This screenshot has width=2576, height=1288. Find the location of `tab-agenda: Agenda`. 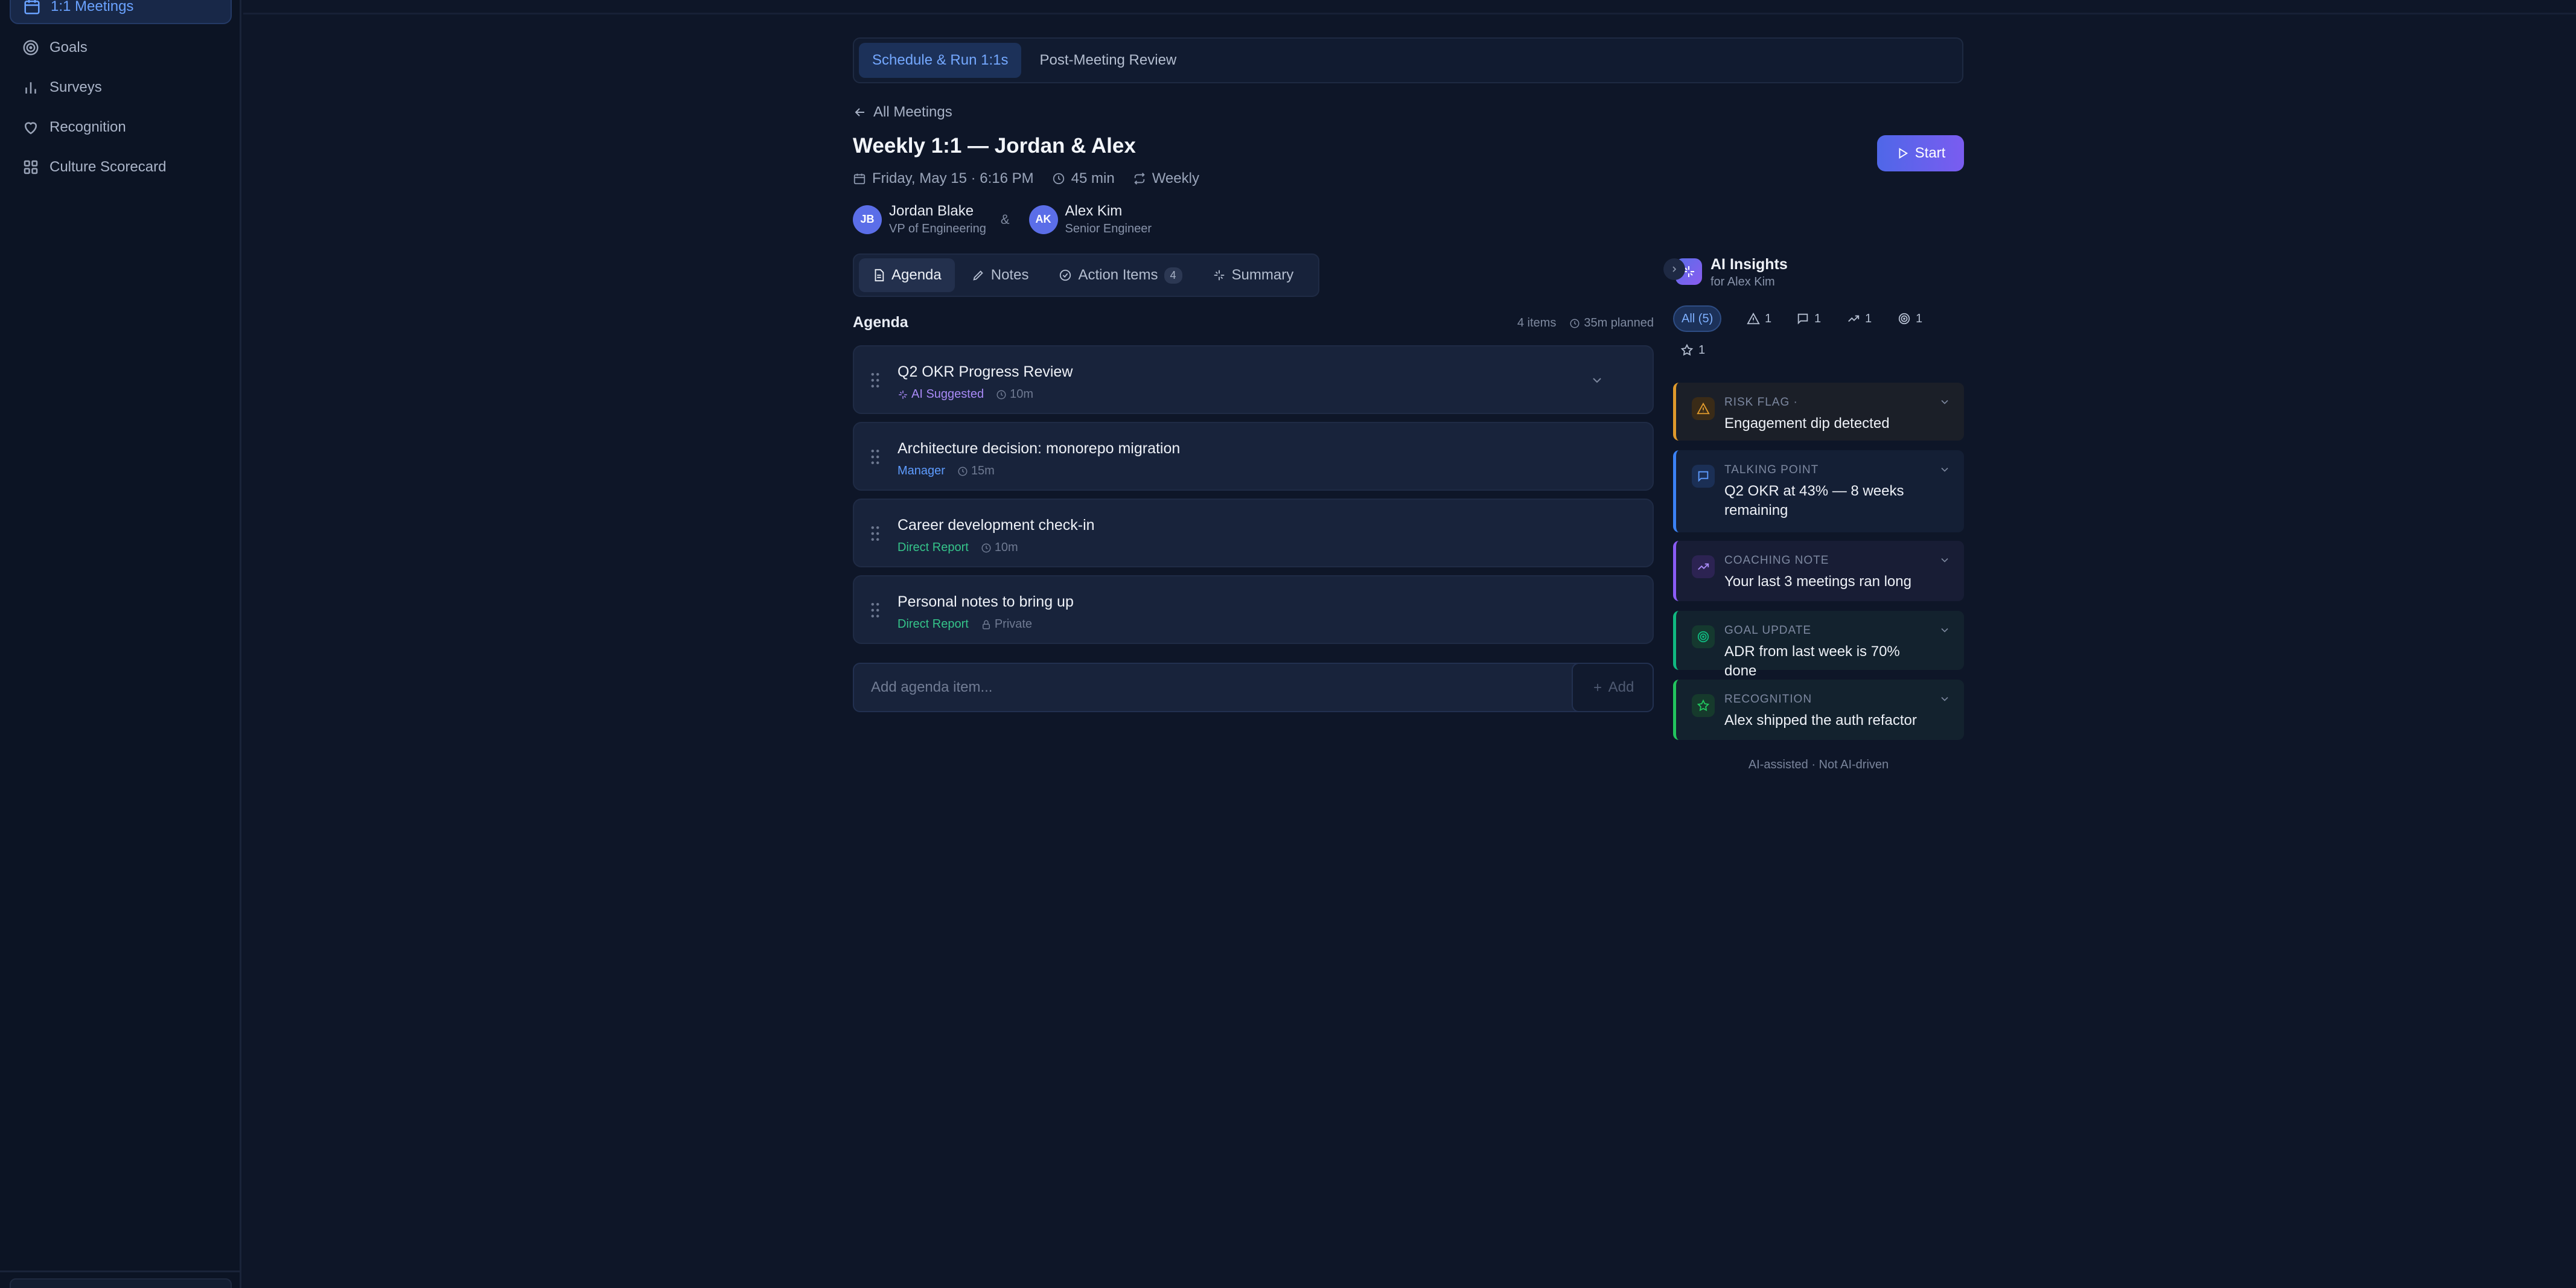

tab-agenda: Agenda is located at coordinates (907, 275).